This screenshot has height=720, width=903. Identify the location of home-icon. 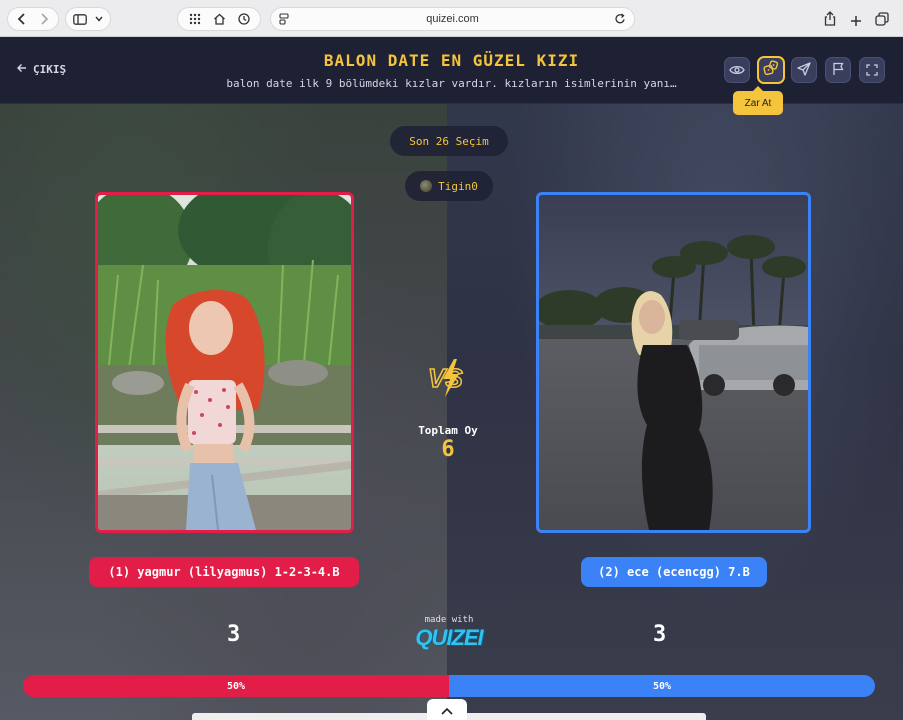
(219, 19).